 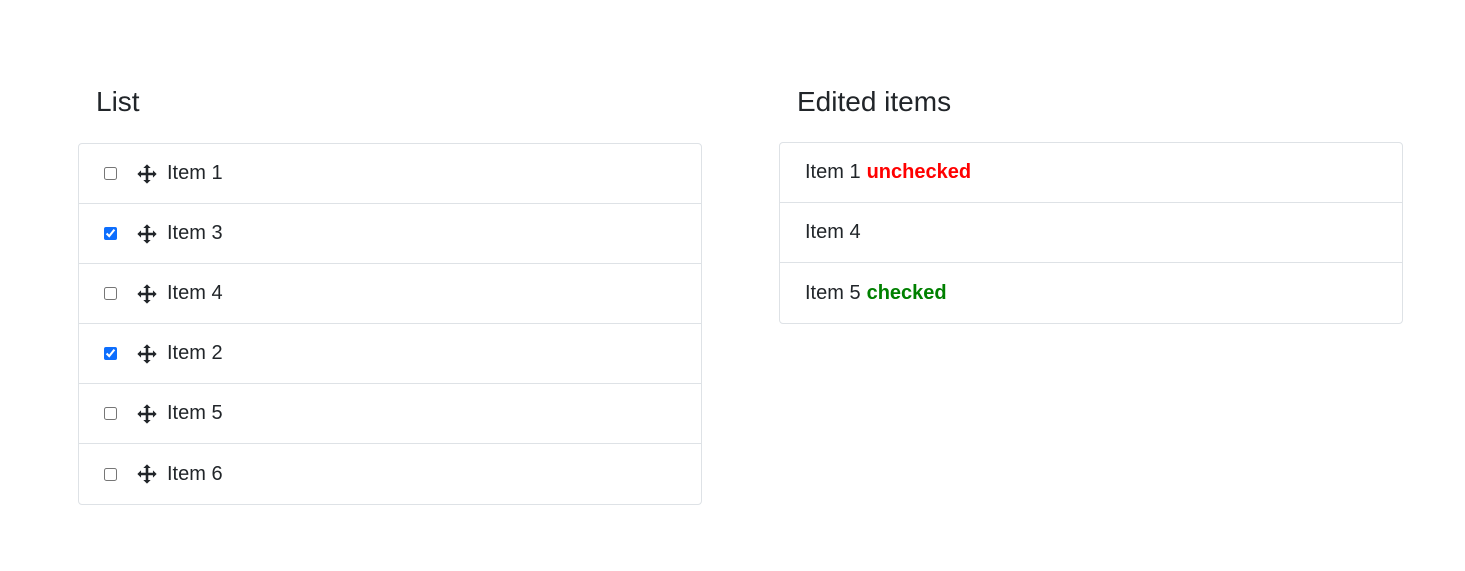 I want to click on item-label: Item 3, so click(x=195, y=233).